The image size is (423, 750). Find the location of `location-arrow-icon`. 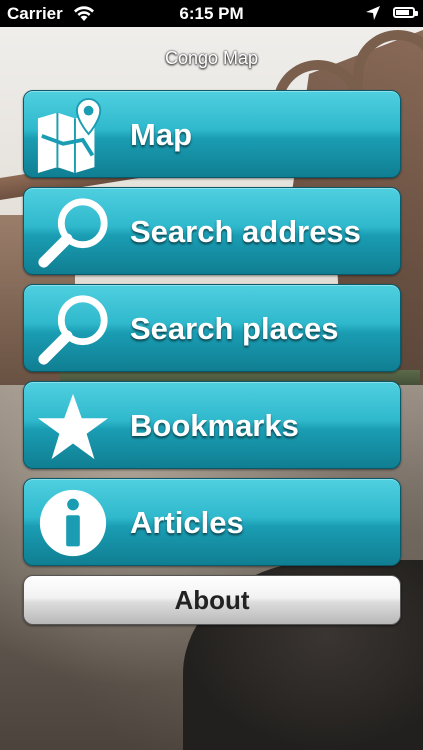

location-arrow-icon is located at coordinates (373, 13).